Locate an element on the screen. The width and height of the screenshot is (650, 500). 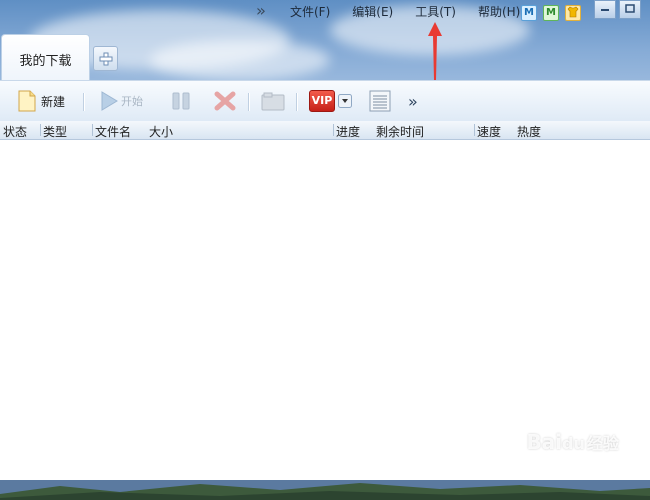
list-icon is located at coordinates (380, 101).